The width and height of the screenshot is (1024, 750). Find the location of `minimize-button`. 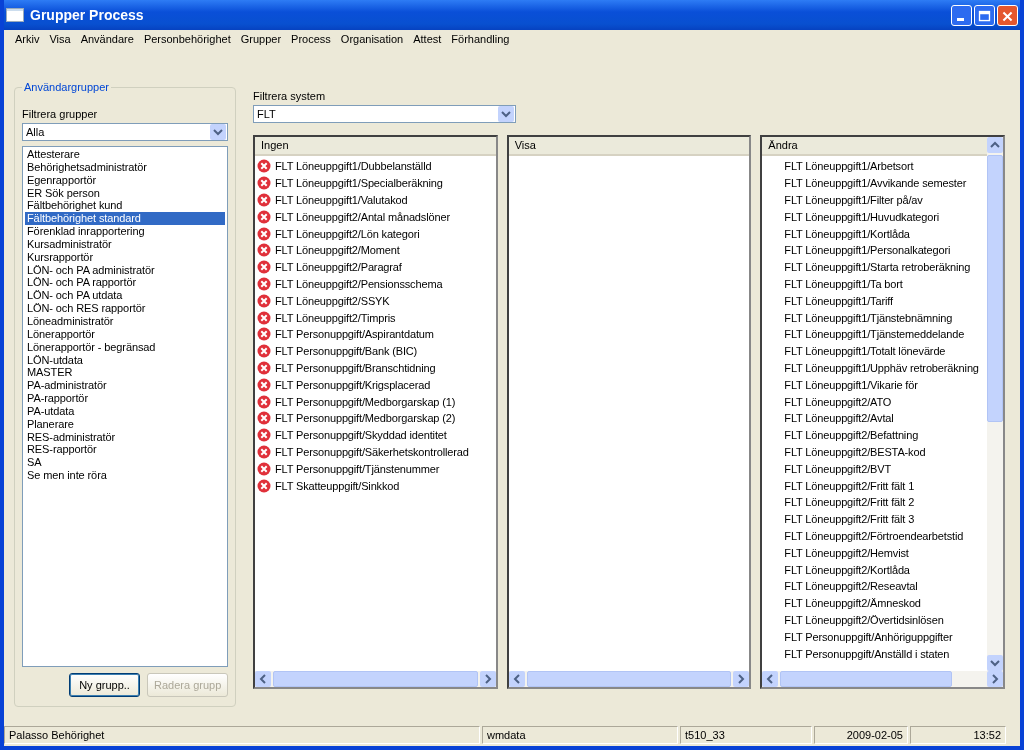

minimize-button is located at coordinates (961, 15).